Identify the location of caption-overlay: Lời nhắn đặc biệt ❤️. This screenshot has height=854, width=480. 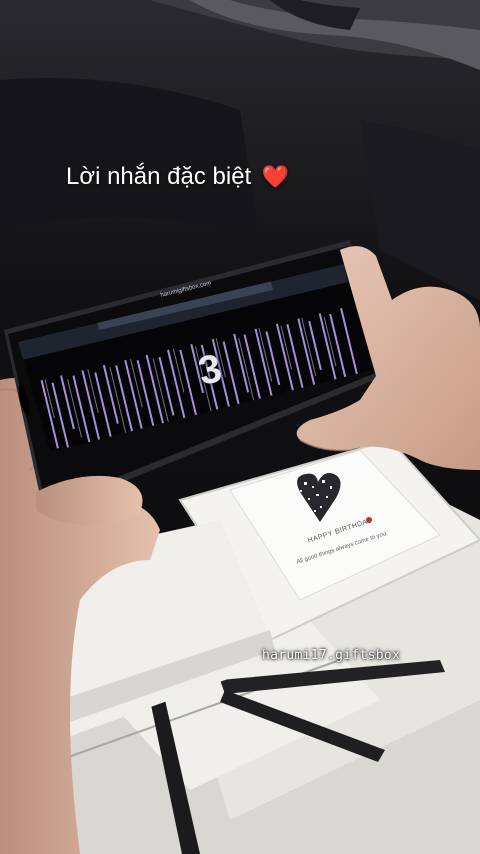
(177, 177).